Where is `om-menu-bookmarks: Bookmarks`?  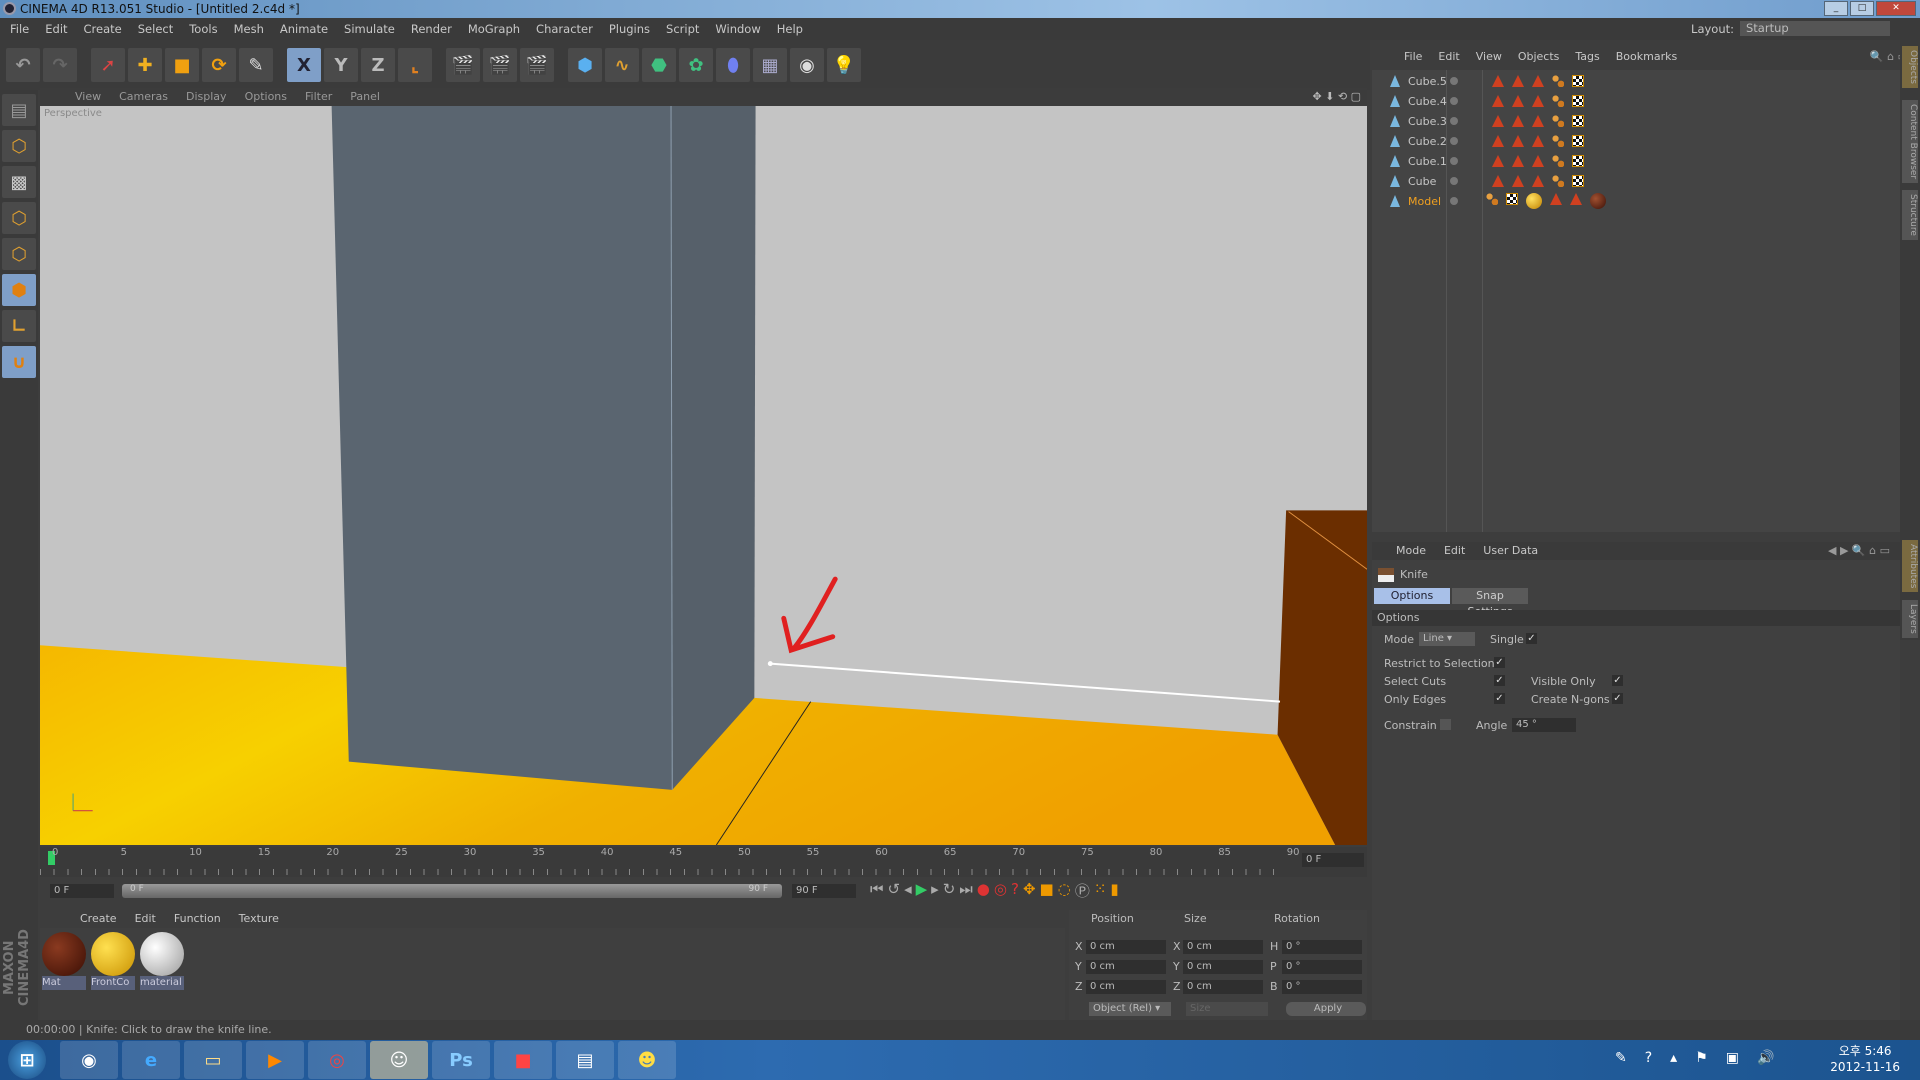 om-menu-bookmarks: Bookmarks is located at coordinates (1646, 57).